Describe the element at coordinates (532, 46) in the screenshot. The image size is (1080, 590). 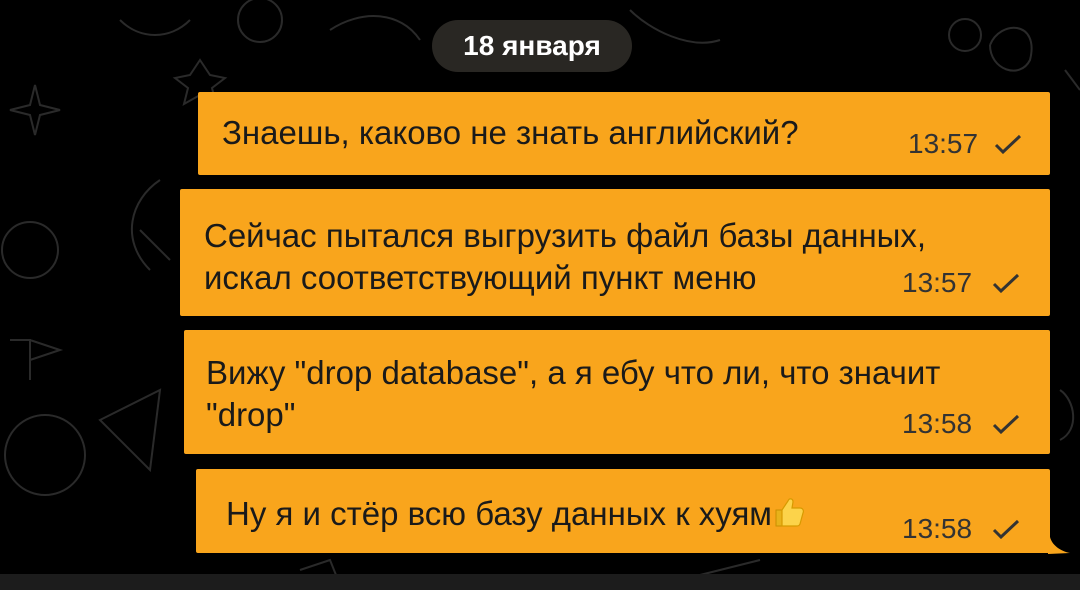
I see `date-separator: 18 января` at that location.